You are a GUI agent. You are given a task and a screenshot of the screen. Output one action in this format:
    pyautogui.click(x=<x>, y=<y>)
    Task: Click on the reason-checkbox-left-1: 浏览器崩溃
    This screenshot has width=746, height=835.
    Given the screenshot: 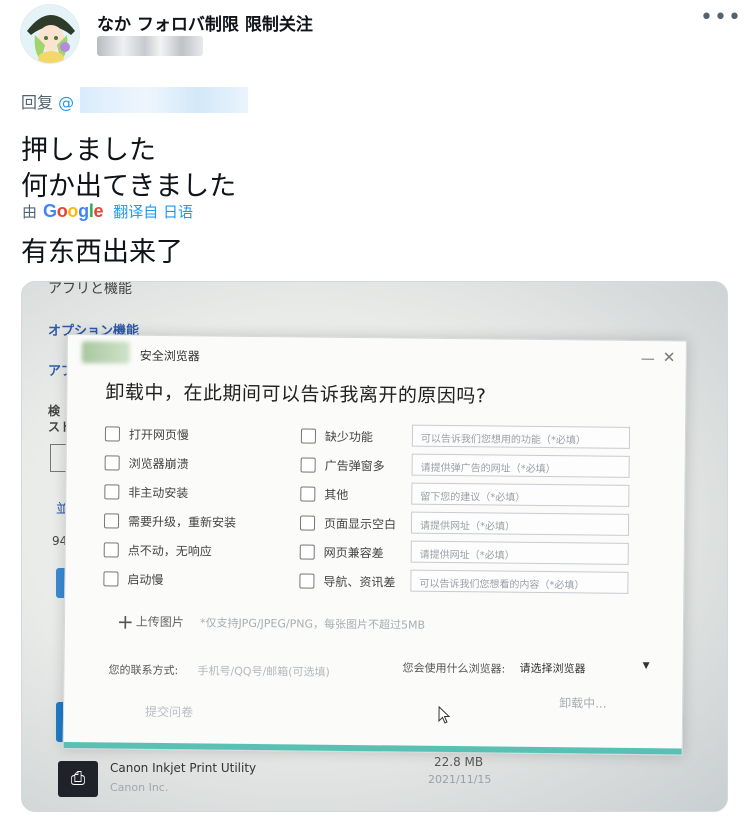 What is the action you would take?
    pyautogui.click(x=146, y=463)
    